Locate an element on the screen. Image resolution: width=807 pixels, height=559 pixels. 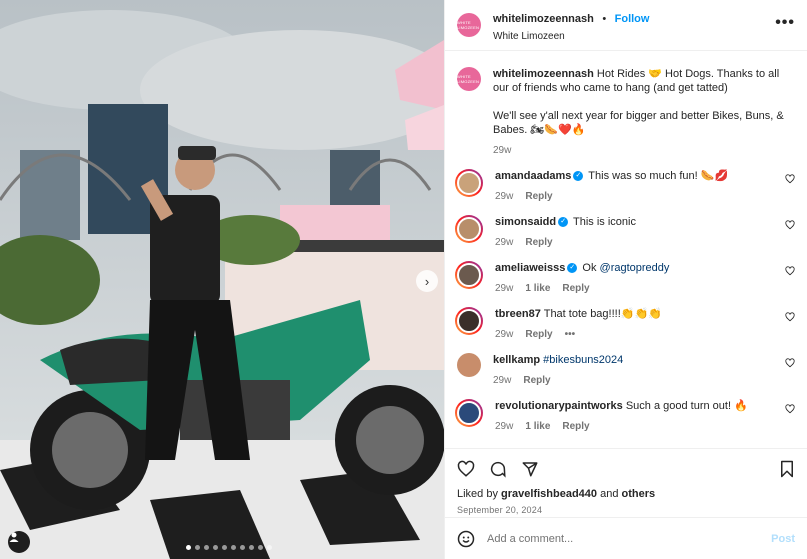
liked-user: gravelfishbead440 is located at coordinates (549, 494).